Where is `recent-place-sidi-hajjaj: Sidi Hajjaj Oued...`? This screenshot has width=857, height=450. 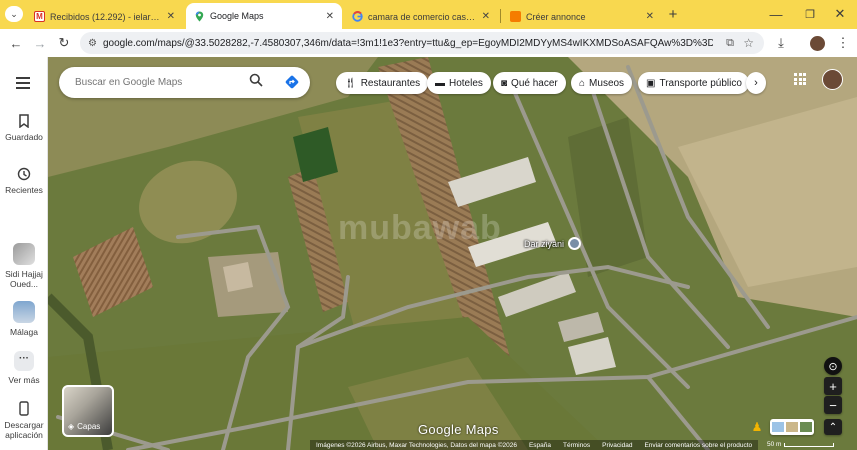
recent-place-sidi-hajjaj: Sidi Hajjaj Oued... is located at coordinates (24, 266).